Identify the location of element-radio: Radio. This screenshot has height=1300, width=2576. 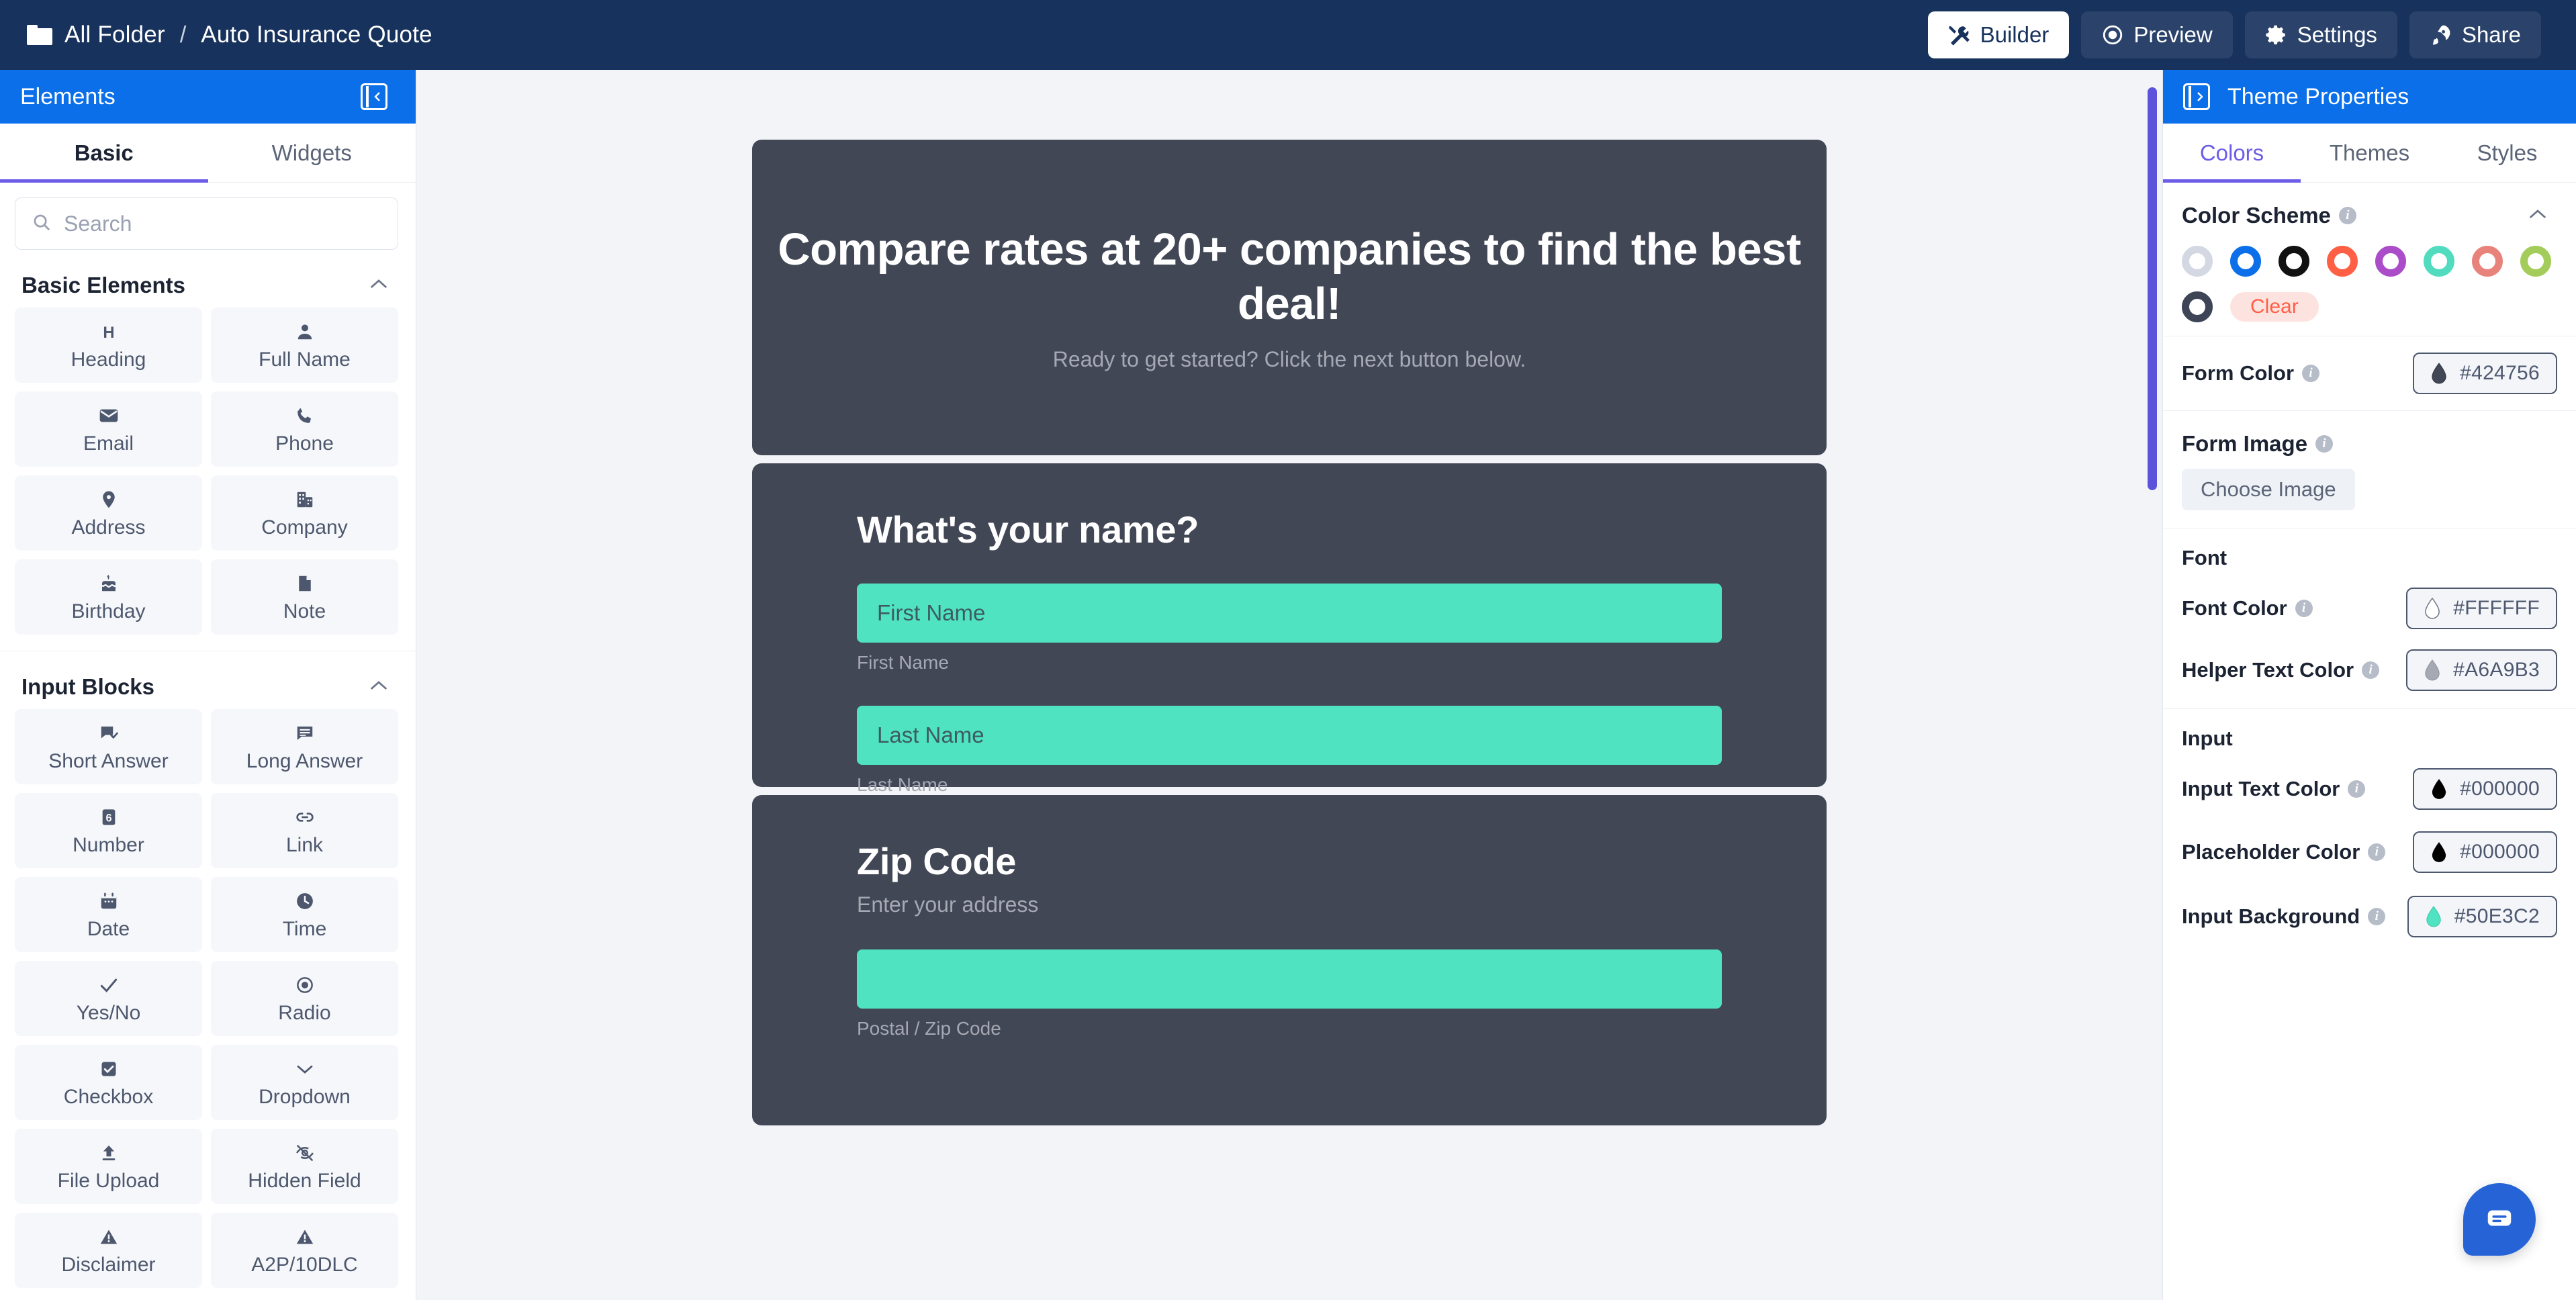
(304, 998).